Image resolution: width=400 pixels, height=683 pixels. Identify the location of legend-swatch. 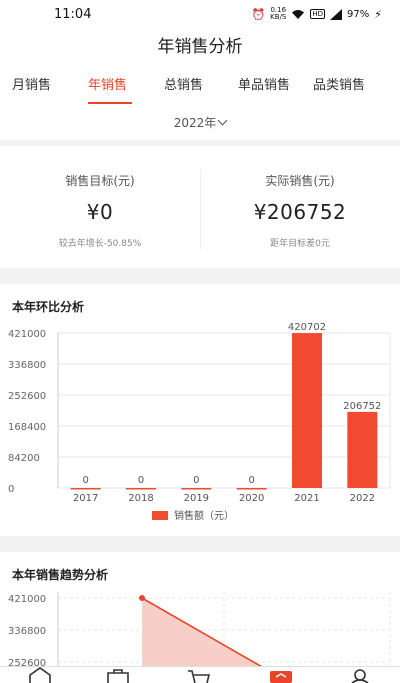
(160, 515).